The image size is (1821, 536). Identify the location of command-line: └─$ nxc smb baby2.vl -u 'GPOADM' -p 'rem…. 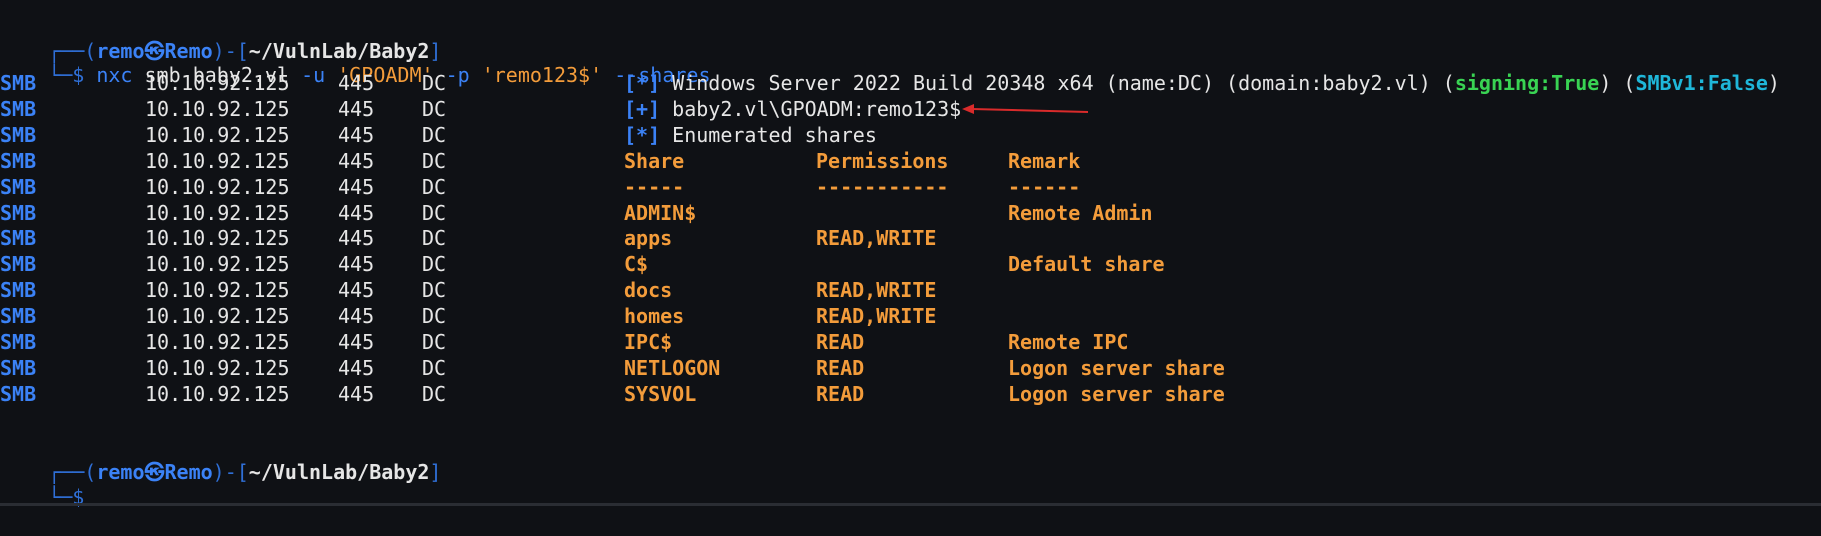
(355, 61).